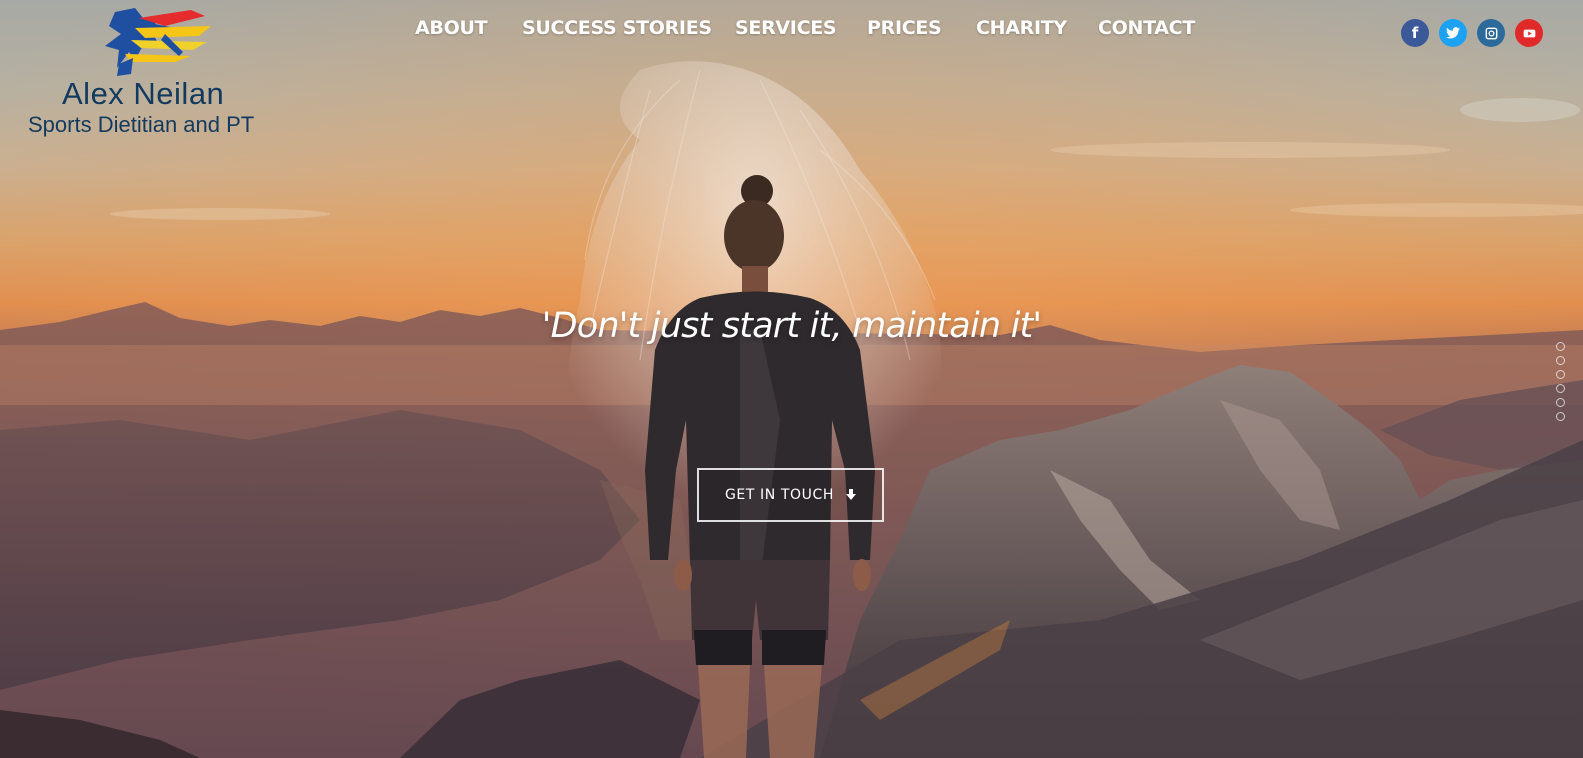 The image size is (1583, 758). I want to click on hero-quote: 'Don't just start it, maintain it', so click(791, 326).